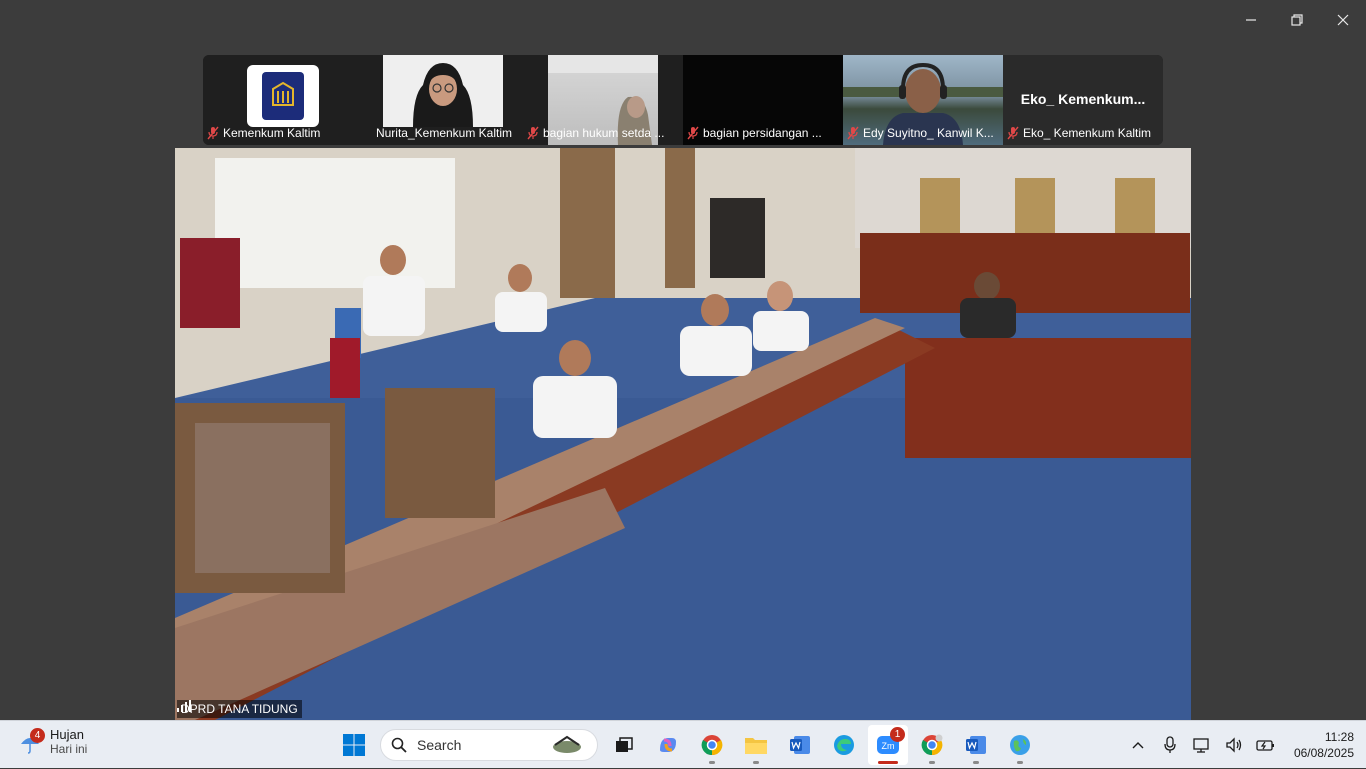  I want to click on search-placeholder: Search, so click(439, 745).